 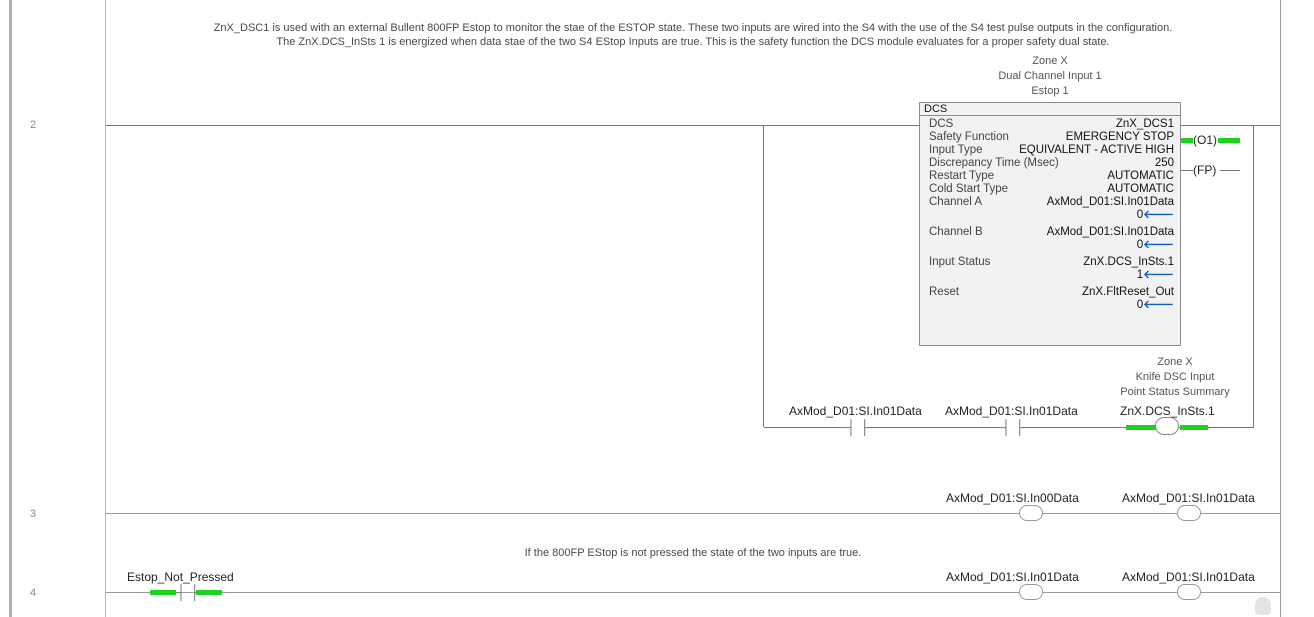 What do you see at coordinates (956, 150) in the screenshot?
I see `dcs-row-key: Input Type` at bounding box center [956, 150].